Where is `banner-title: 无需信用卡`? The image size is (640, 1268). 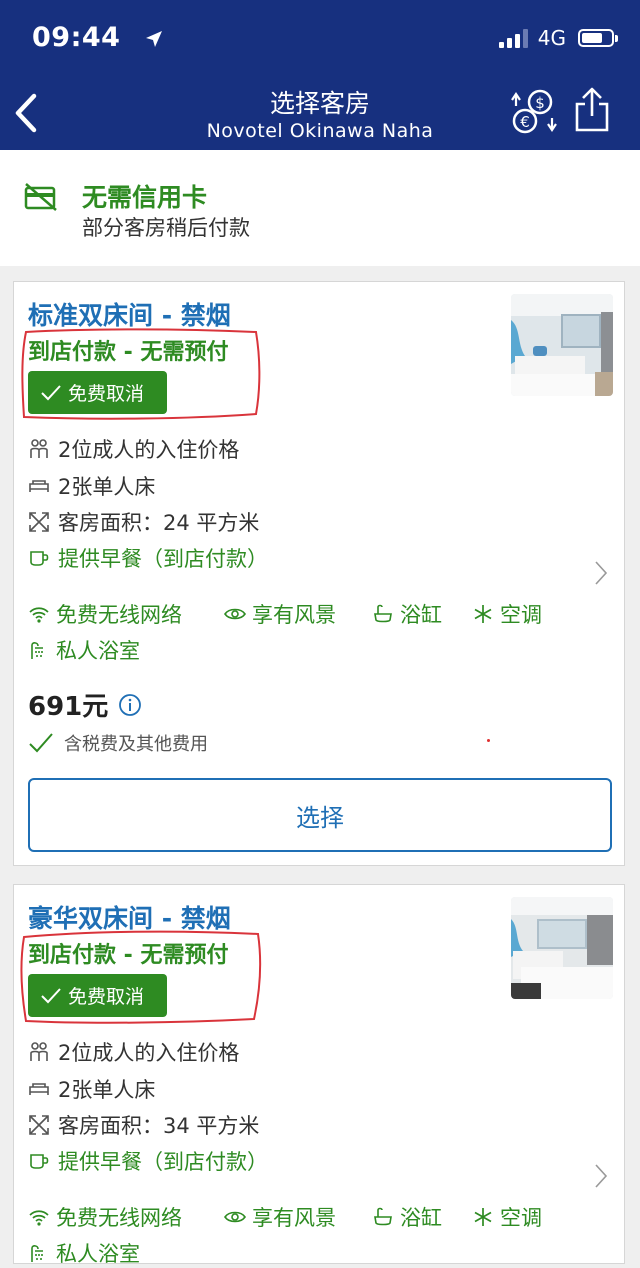
banner-title: 无需信用卡 is located at coordinates (145, 197).